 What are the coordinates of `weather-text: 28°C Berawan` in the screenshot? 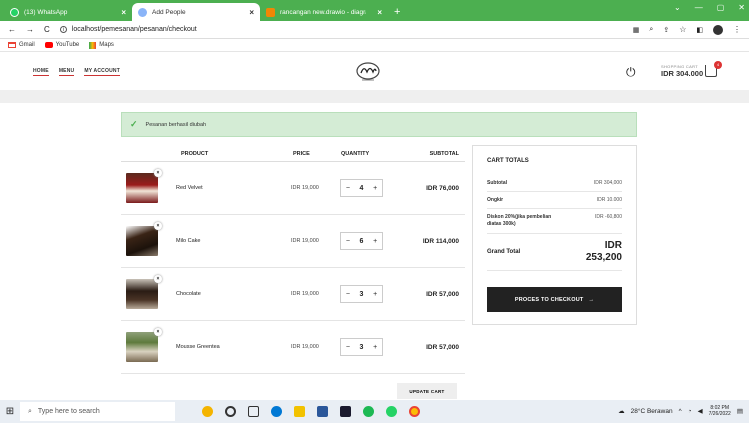 It's located at (652, 411).